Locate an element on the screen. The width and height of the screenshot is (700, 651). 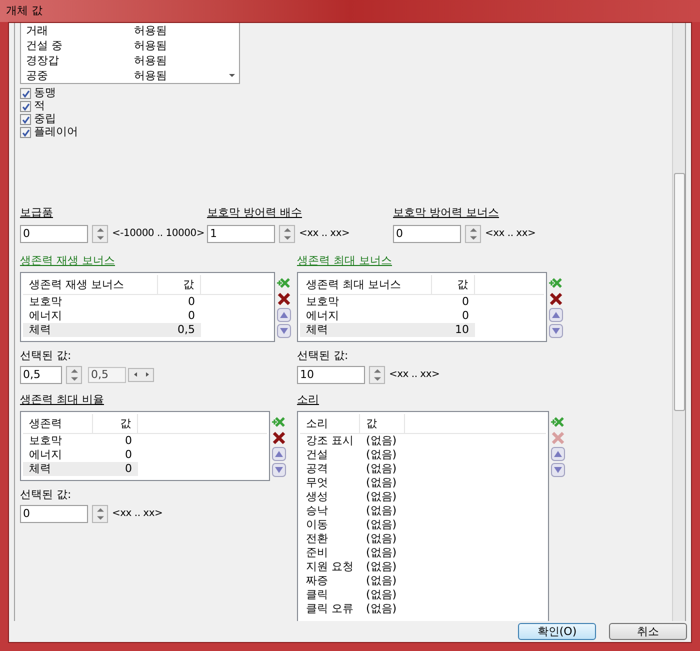
filter-value: 허용됨 is located at coordinates (150, 45).